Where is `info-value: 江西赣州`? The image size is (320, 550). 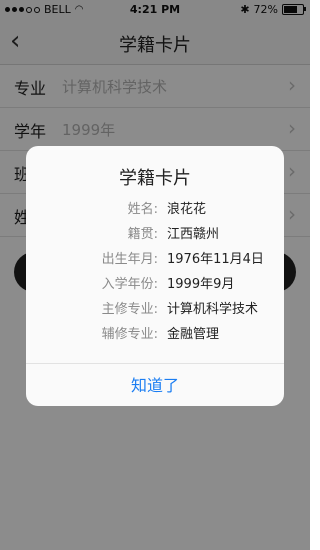
info-value: 江西赣州 is located at coordinates (193, 234).